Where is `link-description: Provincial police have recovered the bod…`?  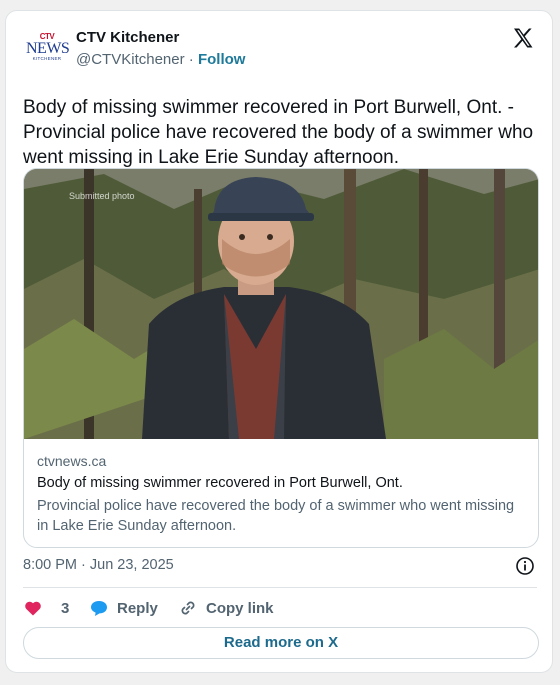
link-description: Provincial police have recovered the bod… is located at coordinates (276, 516).